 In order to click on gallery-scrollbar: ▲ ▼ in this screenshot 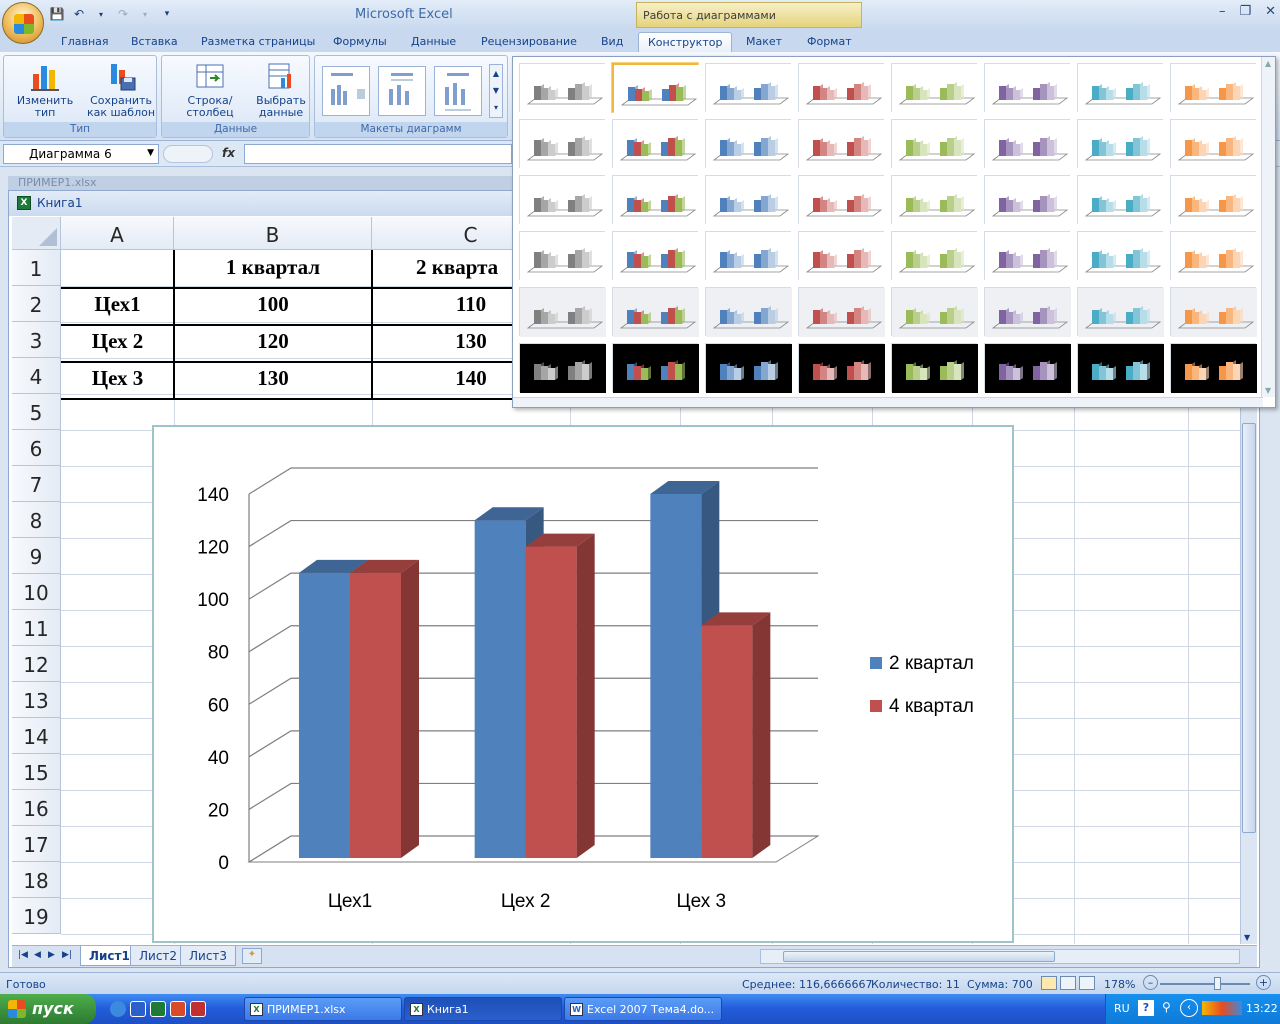, I will do `click(1268, 227)`.